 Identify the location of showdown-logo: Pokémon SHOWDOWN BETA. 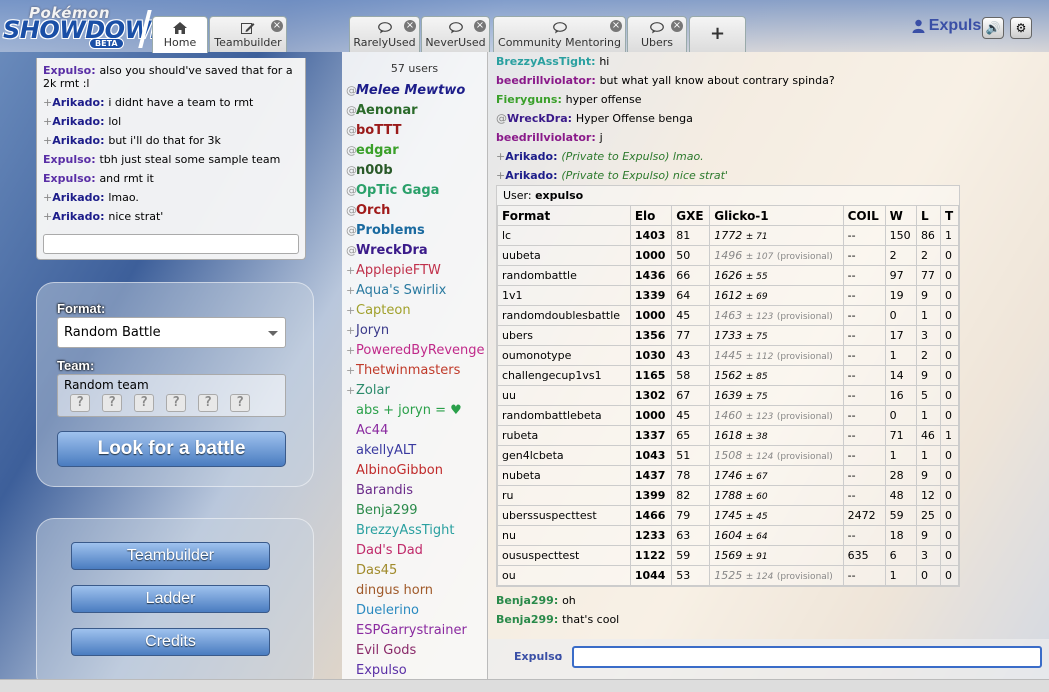
(87, 26).